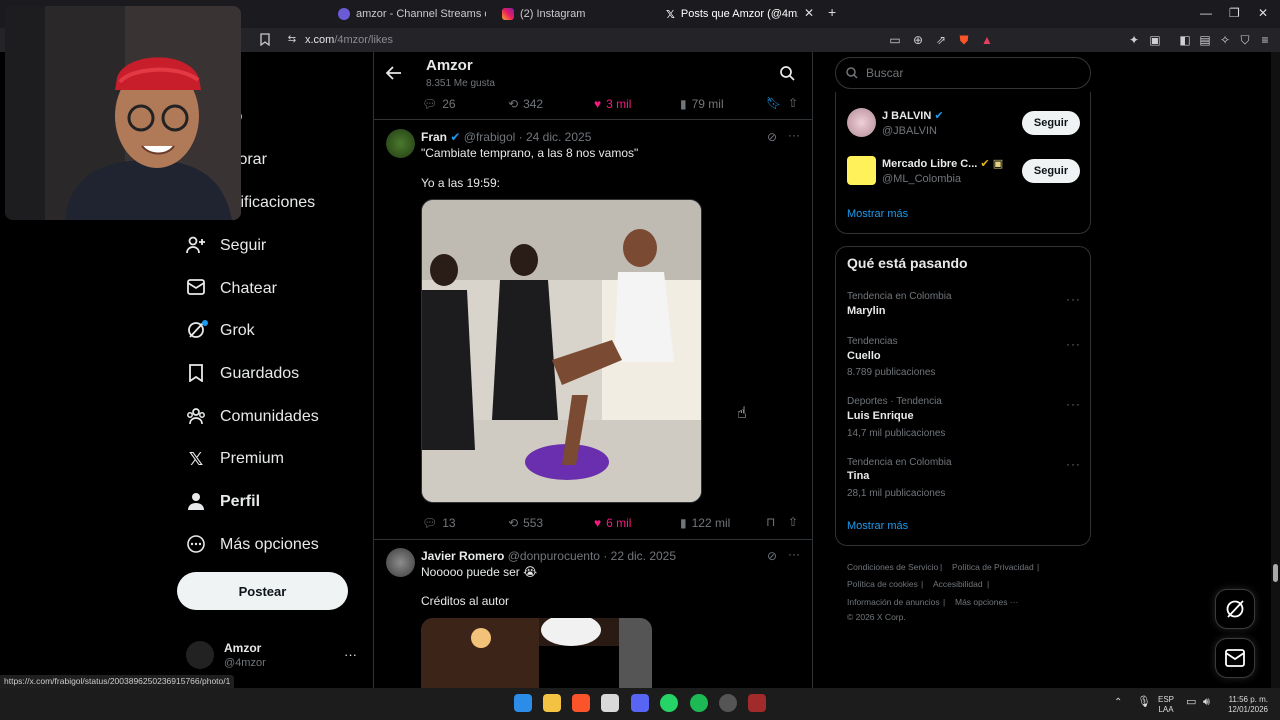  Describe the element at coordinates (1245, 40) in the screenshot. I see `vpn-icon: ⛉` at that location.